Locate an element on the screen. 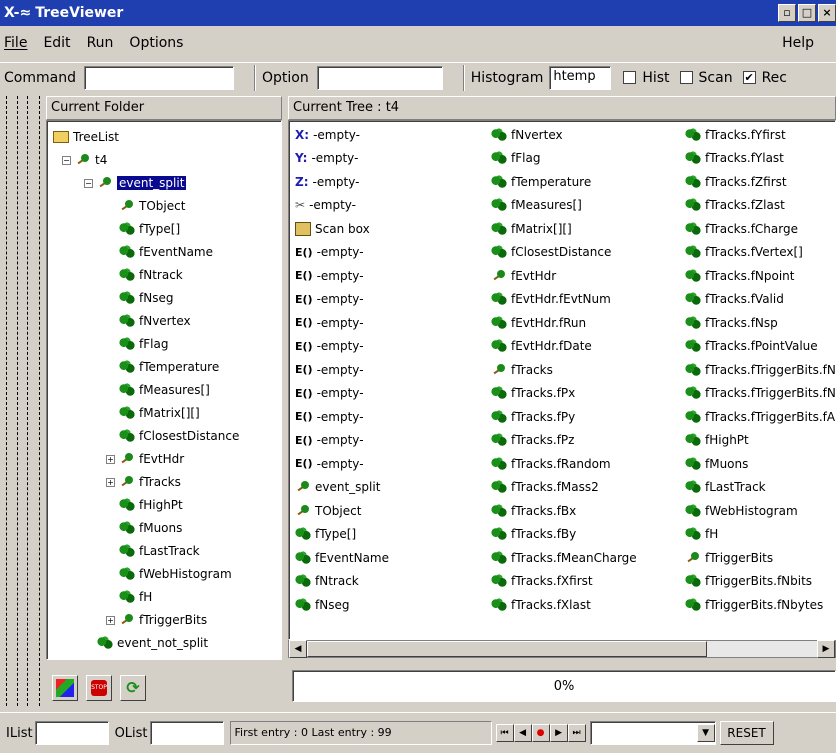  tree-node: fWebHistogram is located at coordinates (175, 574).